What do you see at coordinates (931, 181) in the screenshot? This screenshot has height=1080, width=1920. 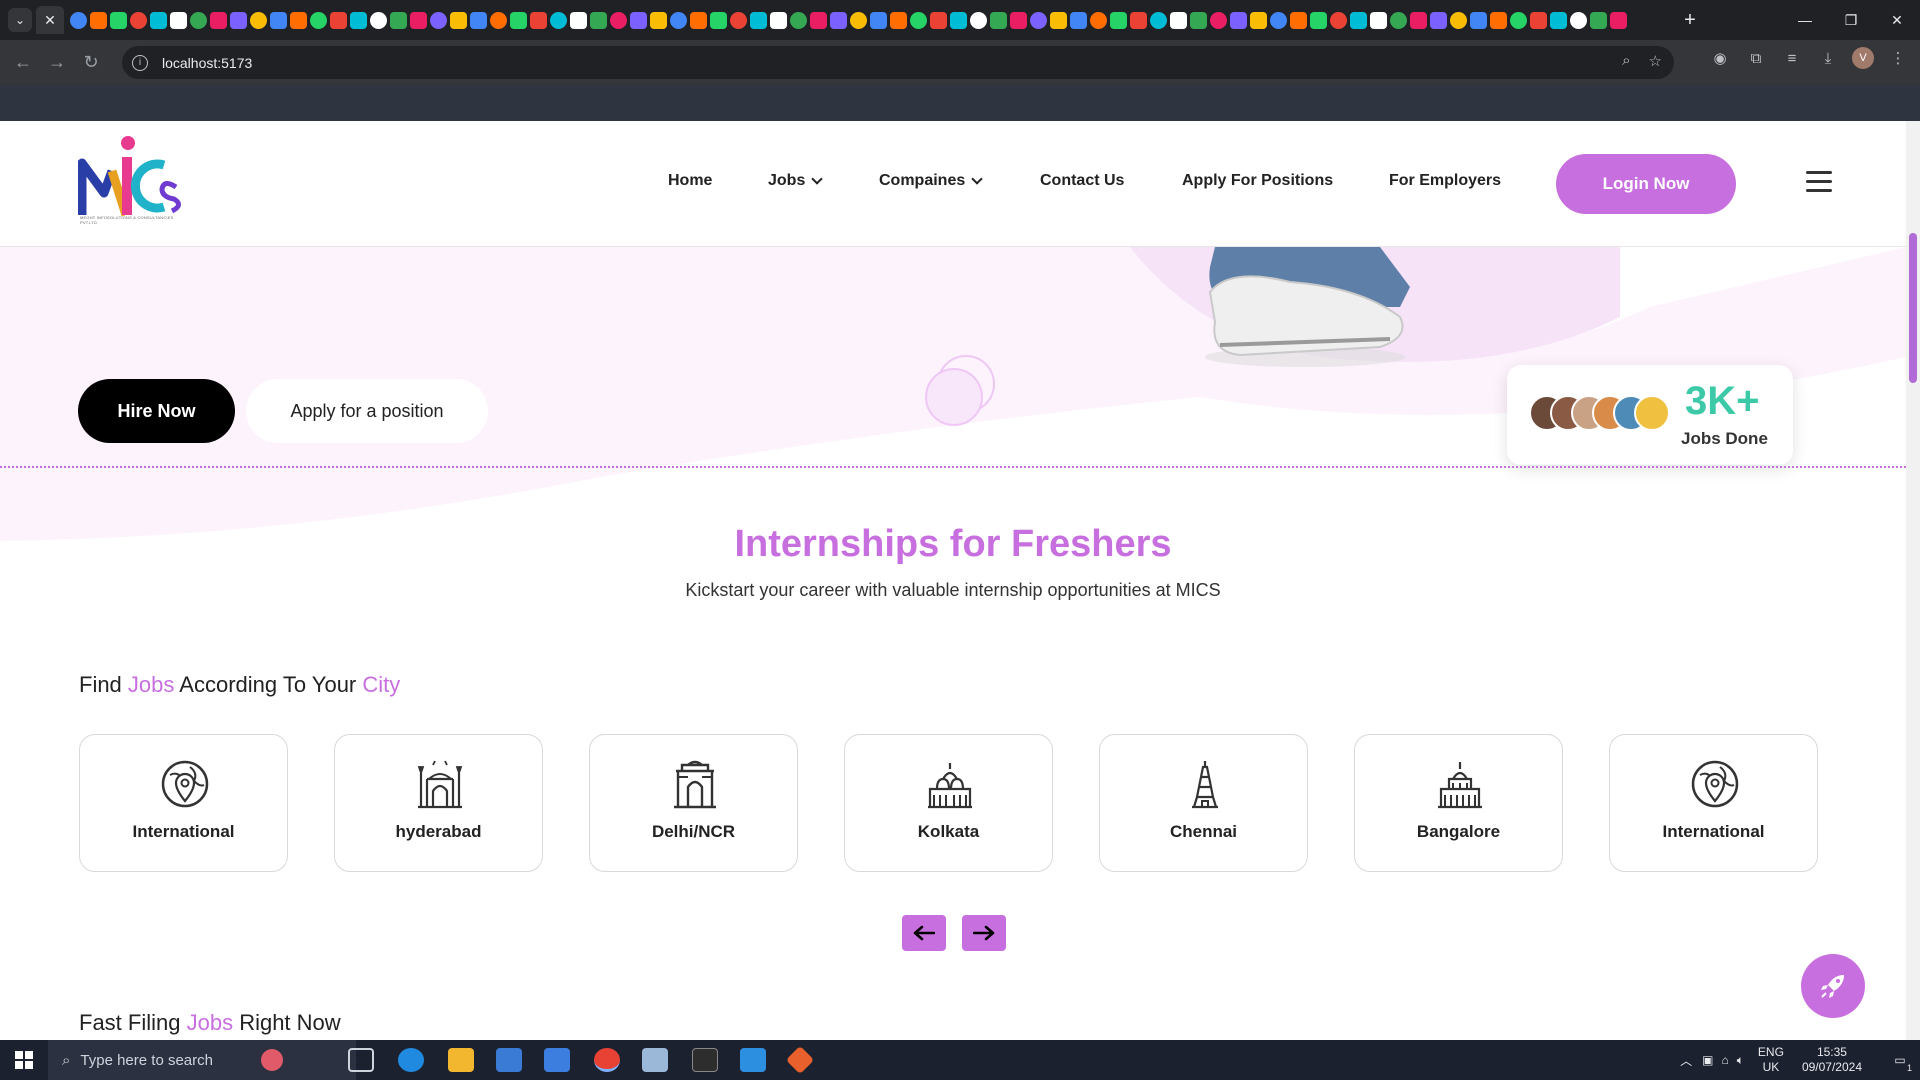 I see `nav-companies: Compaines` at bounding box center [931, 181].